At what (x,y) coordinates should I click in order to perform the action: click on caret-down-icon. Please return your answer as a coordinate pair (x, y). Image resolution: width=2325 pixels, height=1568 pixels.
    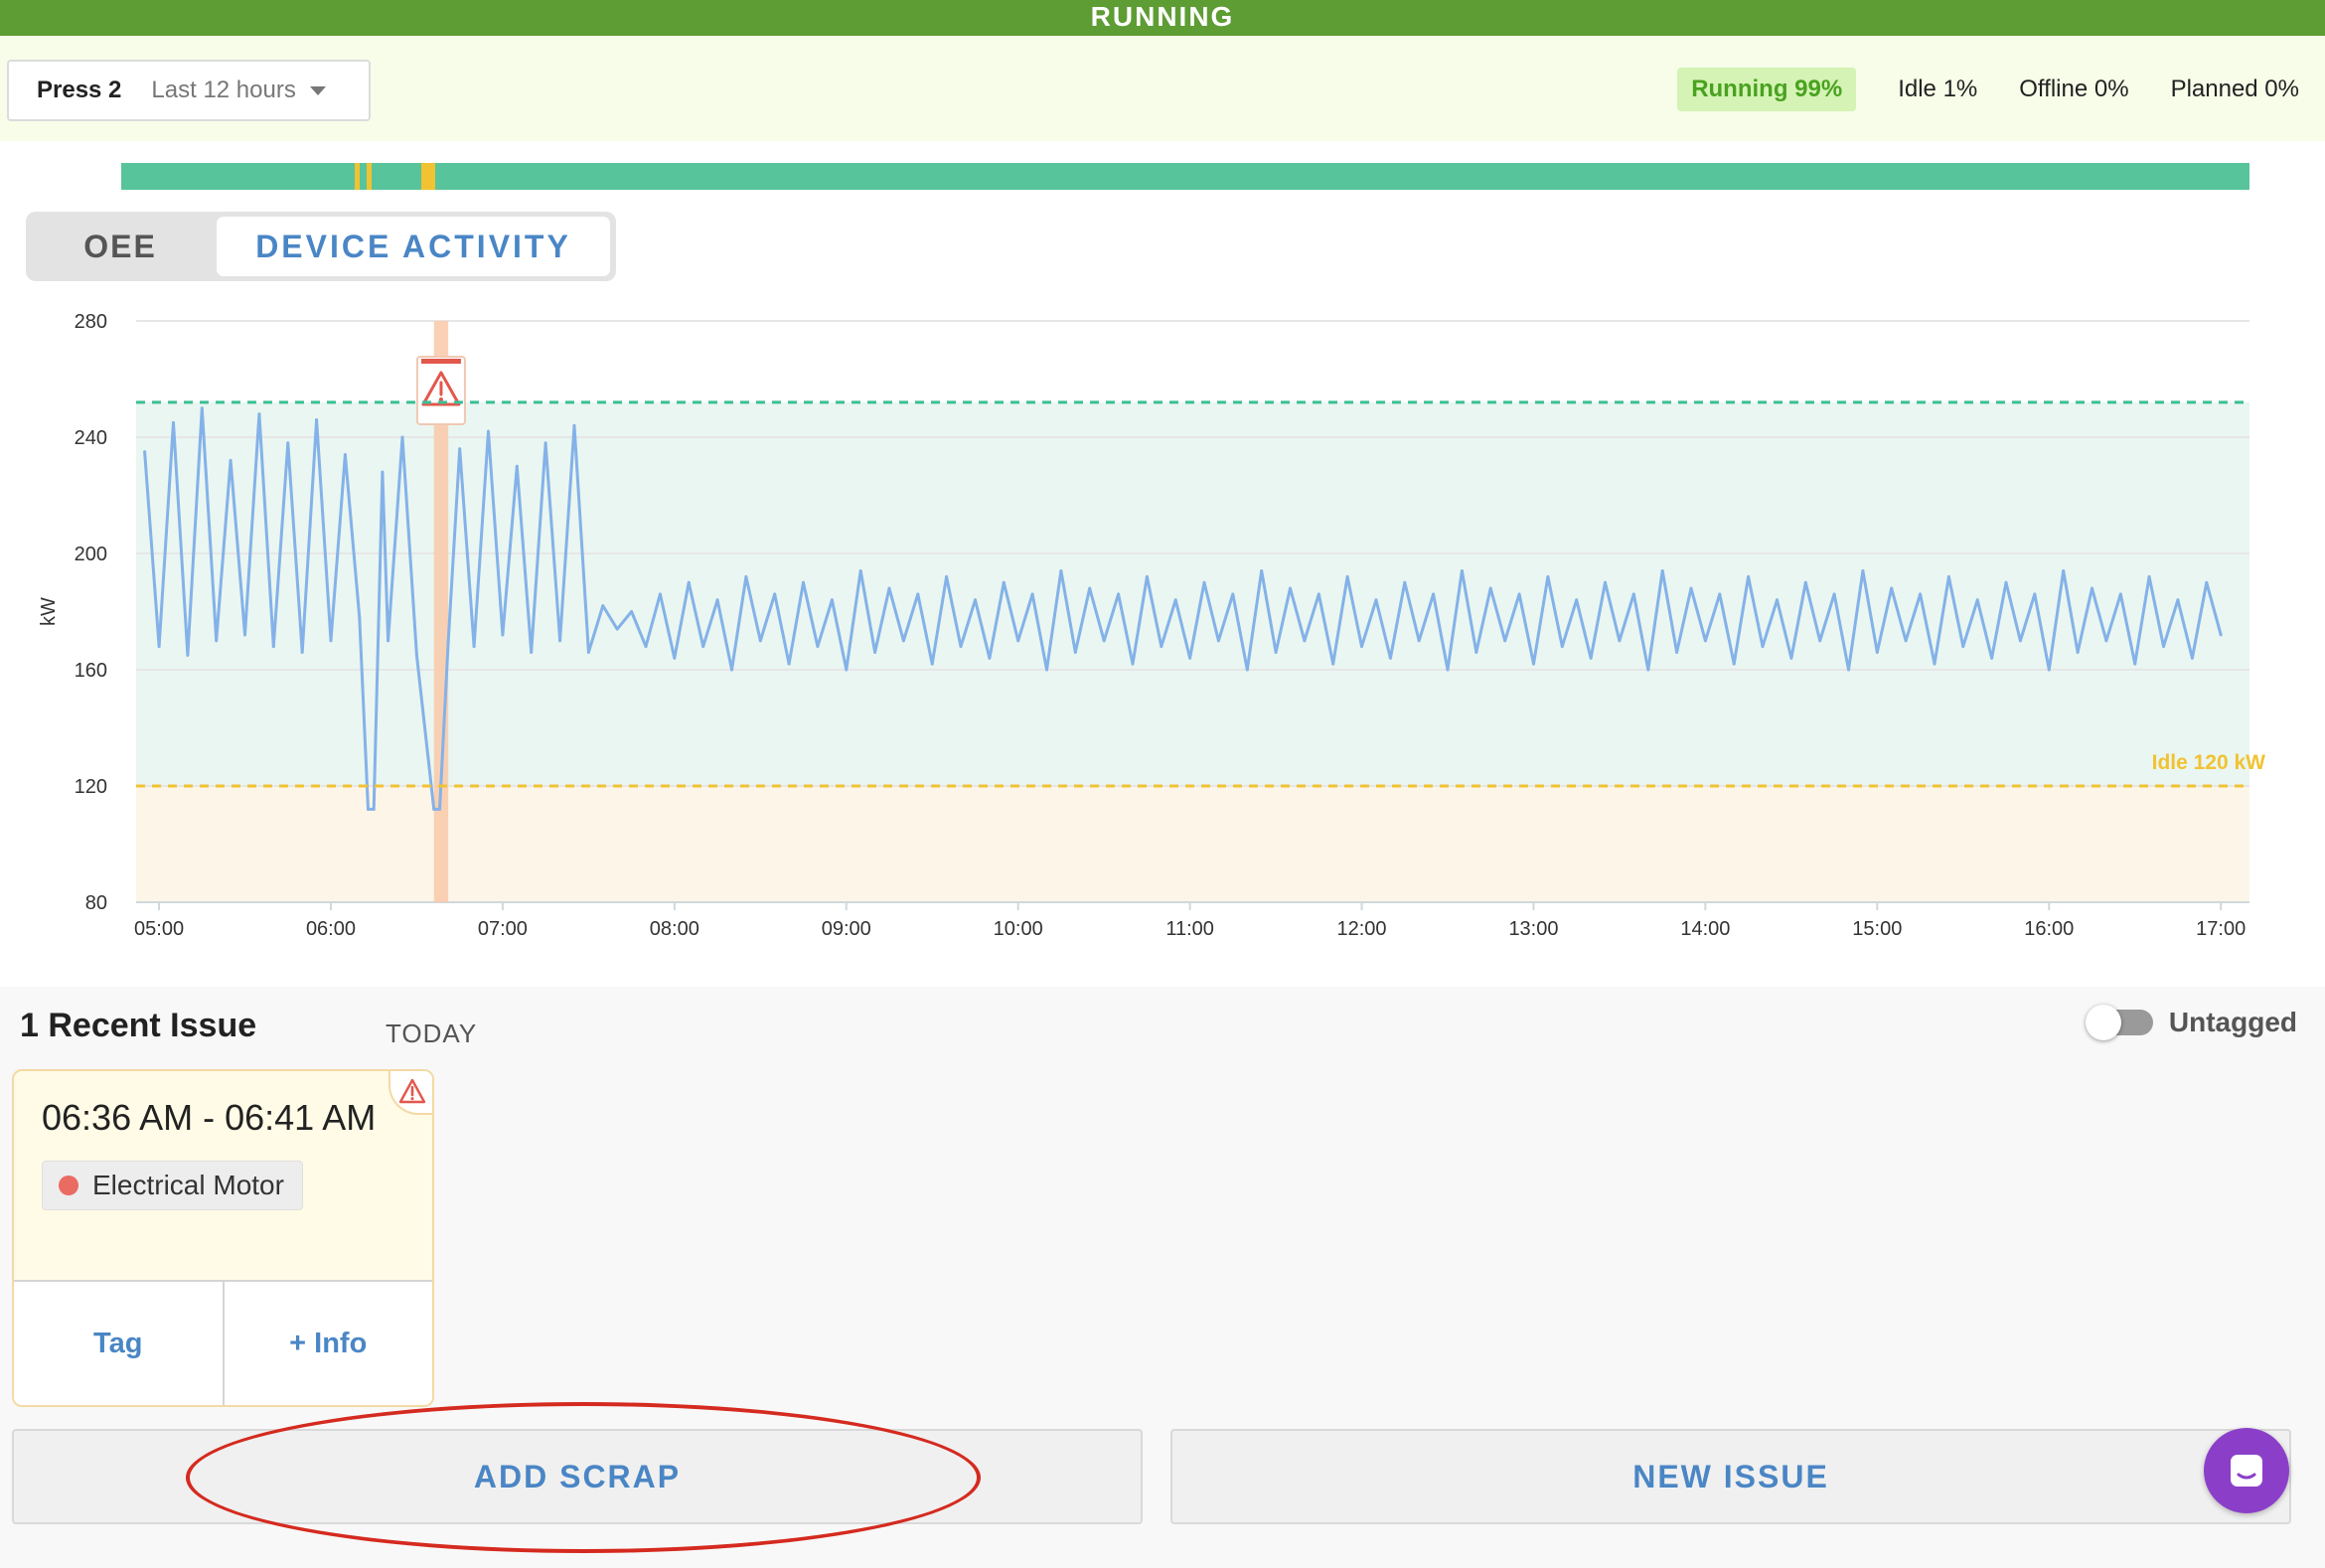
    Looking at the image, I should click on (317, 90).